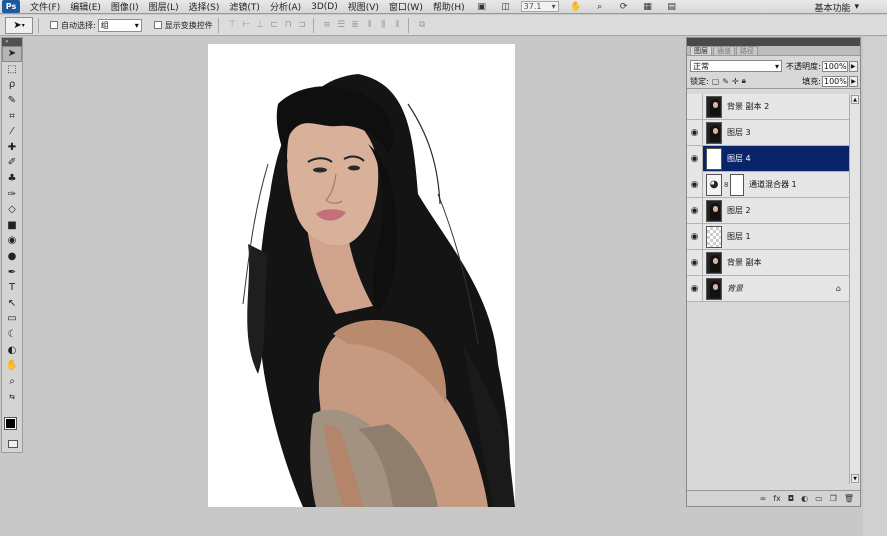 Image resolution: width=887 pixels, height=536 pixels. What do you see at coordinates (164, 6) in the screenshot?
I see `menu-layer: 图层(L)` at bounding box center [164, 6].